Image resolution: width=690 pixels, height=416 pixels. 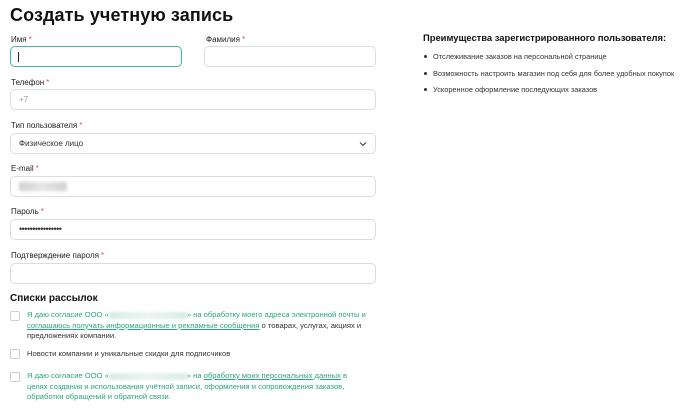 I want to click on user-type-label: Тип пользователя *, so click(x=46, y=125).